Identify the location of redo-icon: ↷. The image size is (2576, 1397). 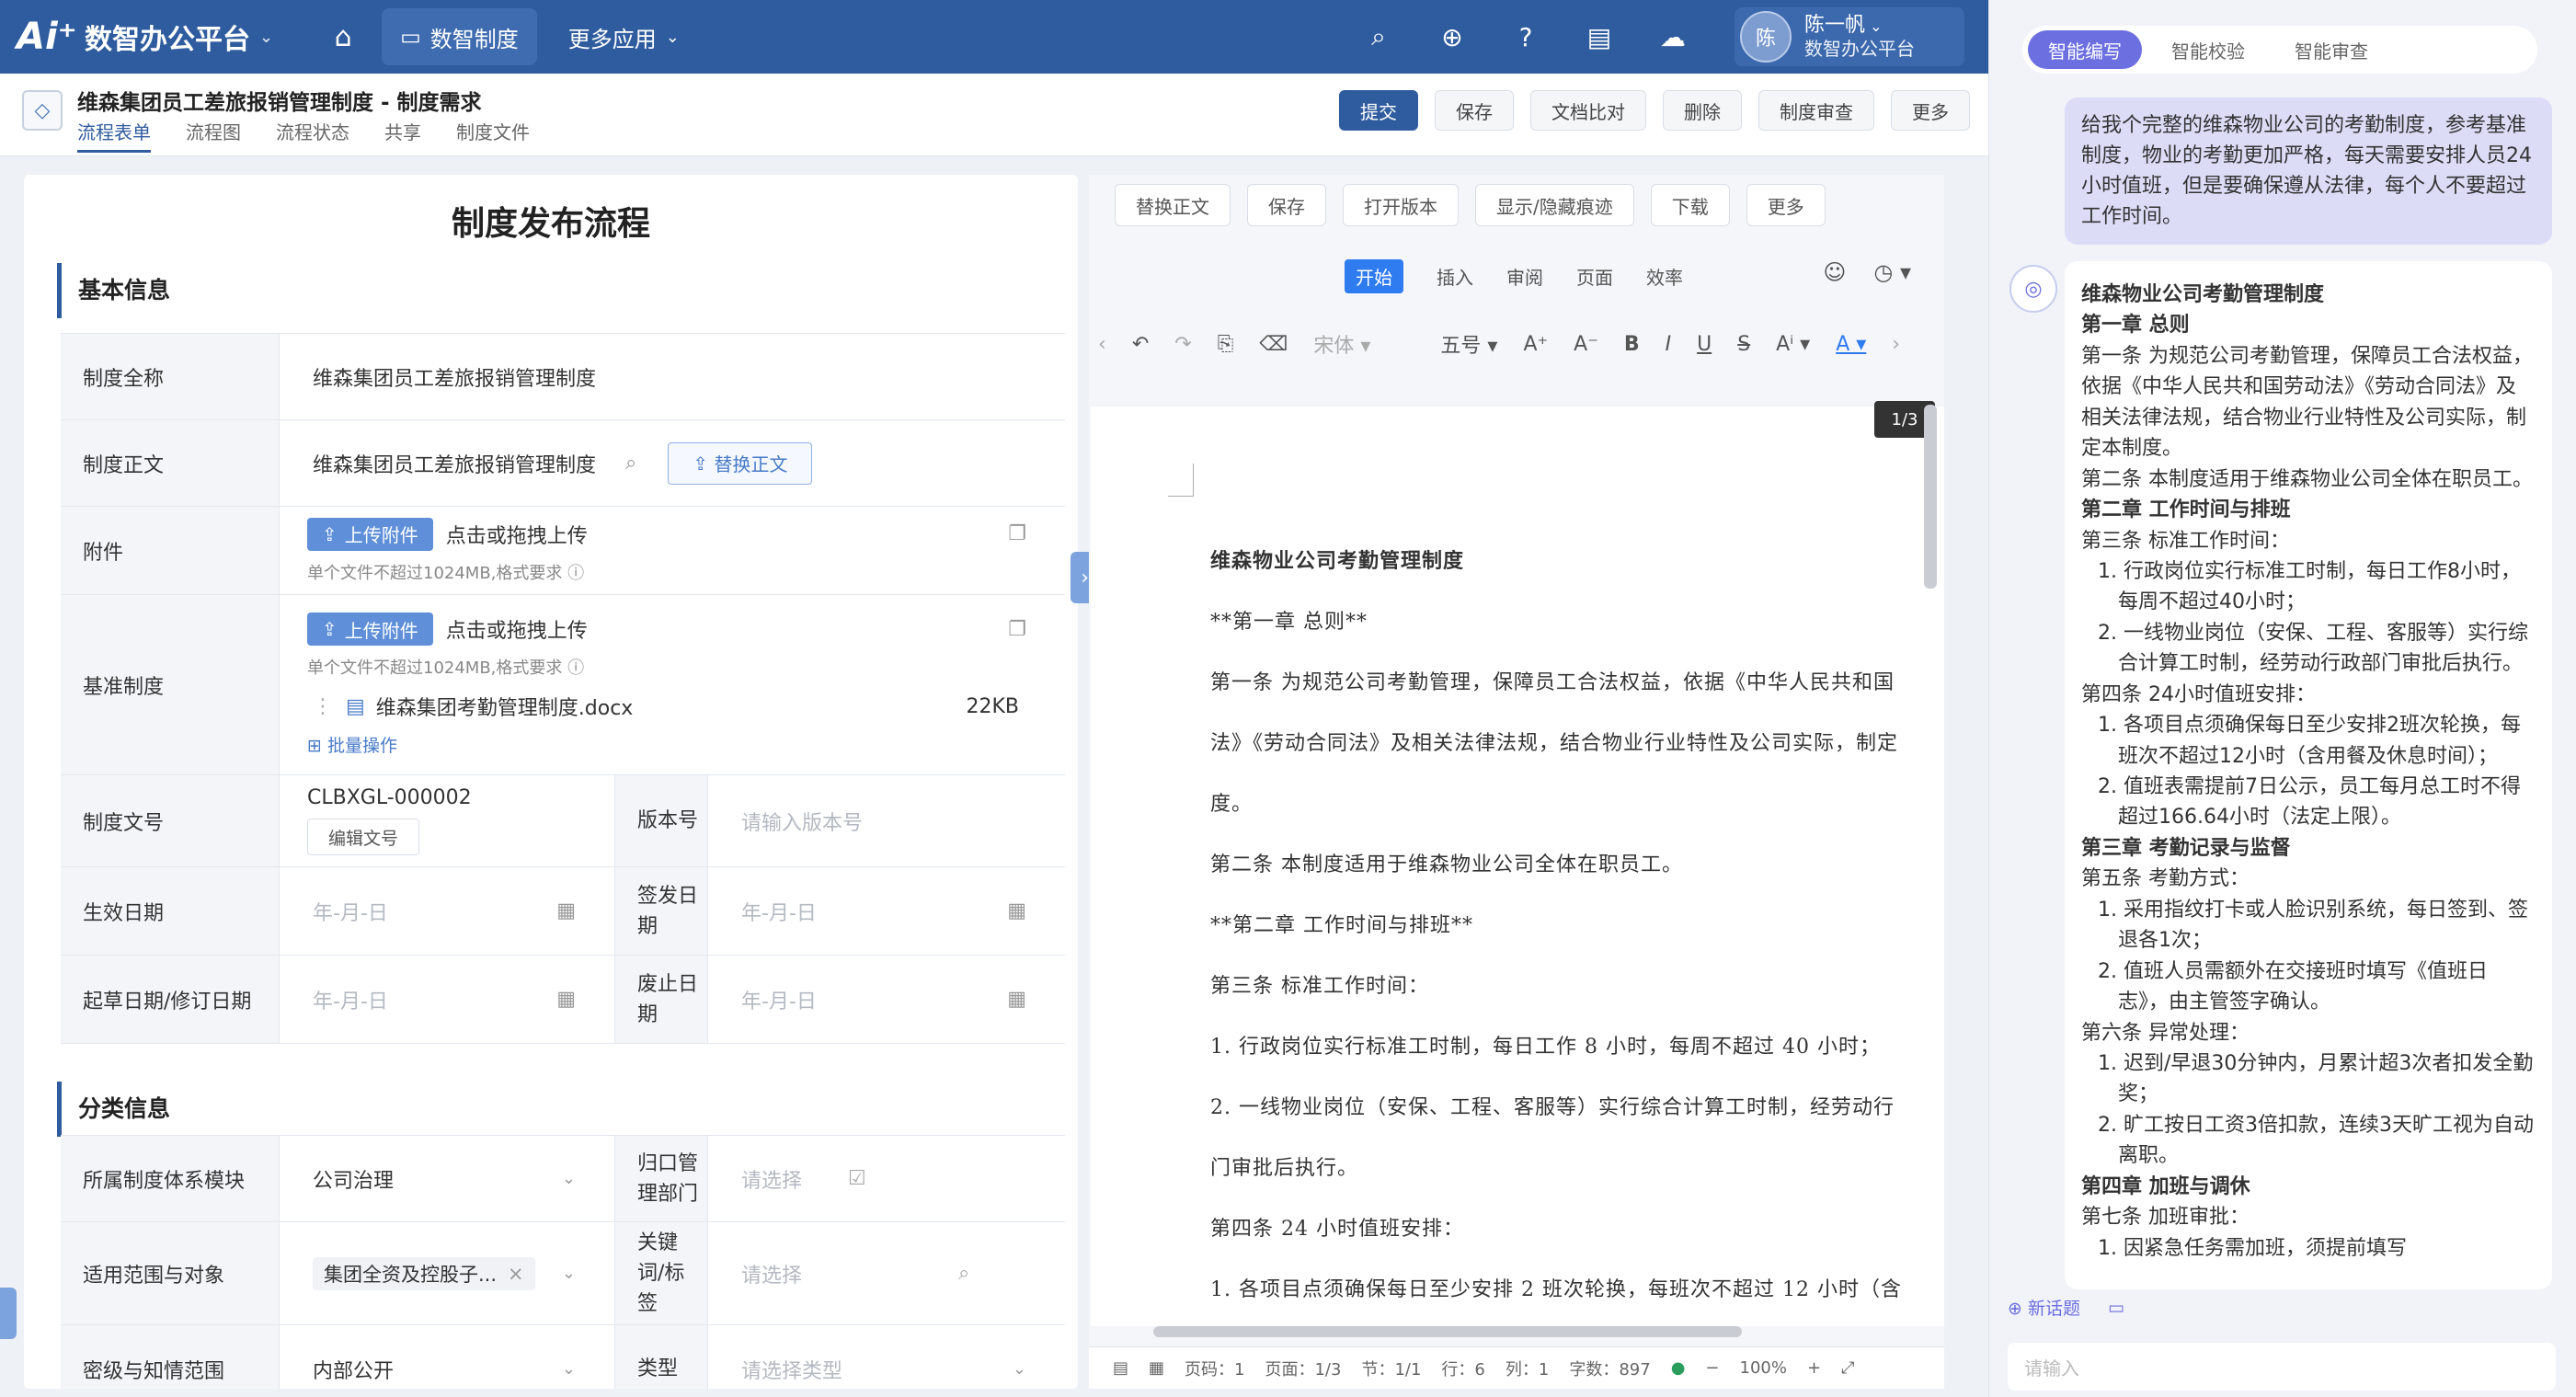
(1182, 344).